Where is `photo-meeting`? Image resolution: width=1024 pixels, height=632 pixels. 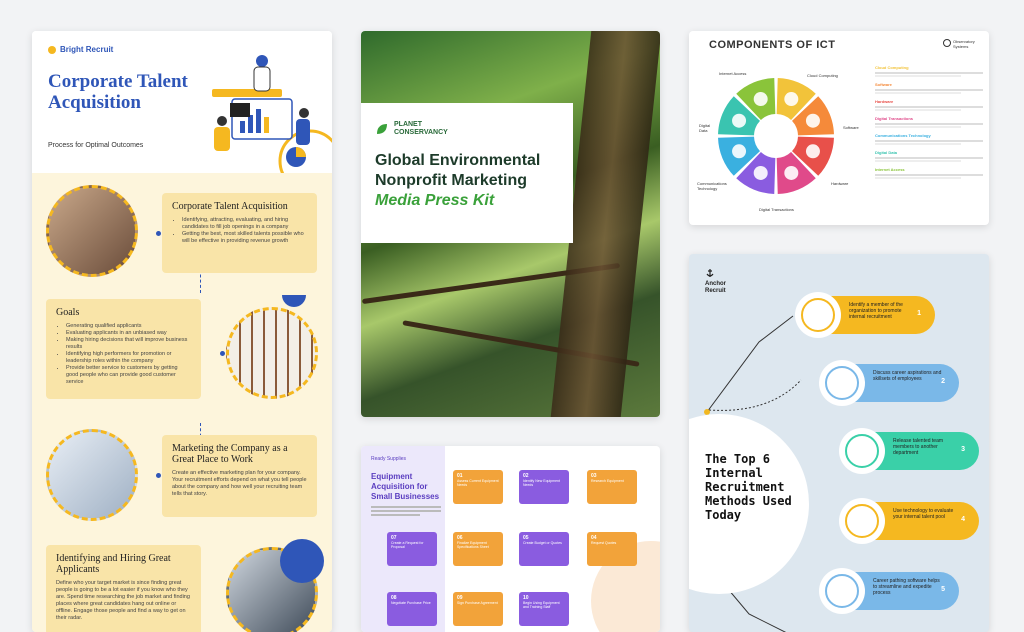
photo-meeting is located at coordinates (92, 231).